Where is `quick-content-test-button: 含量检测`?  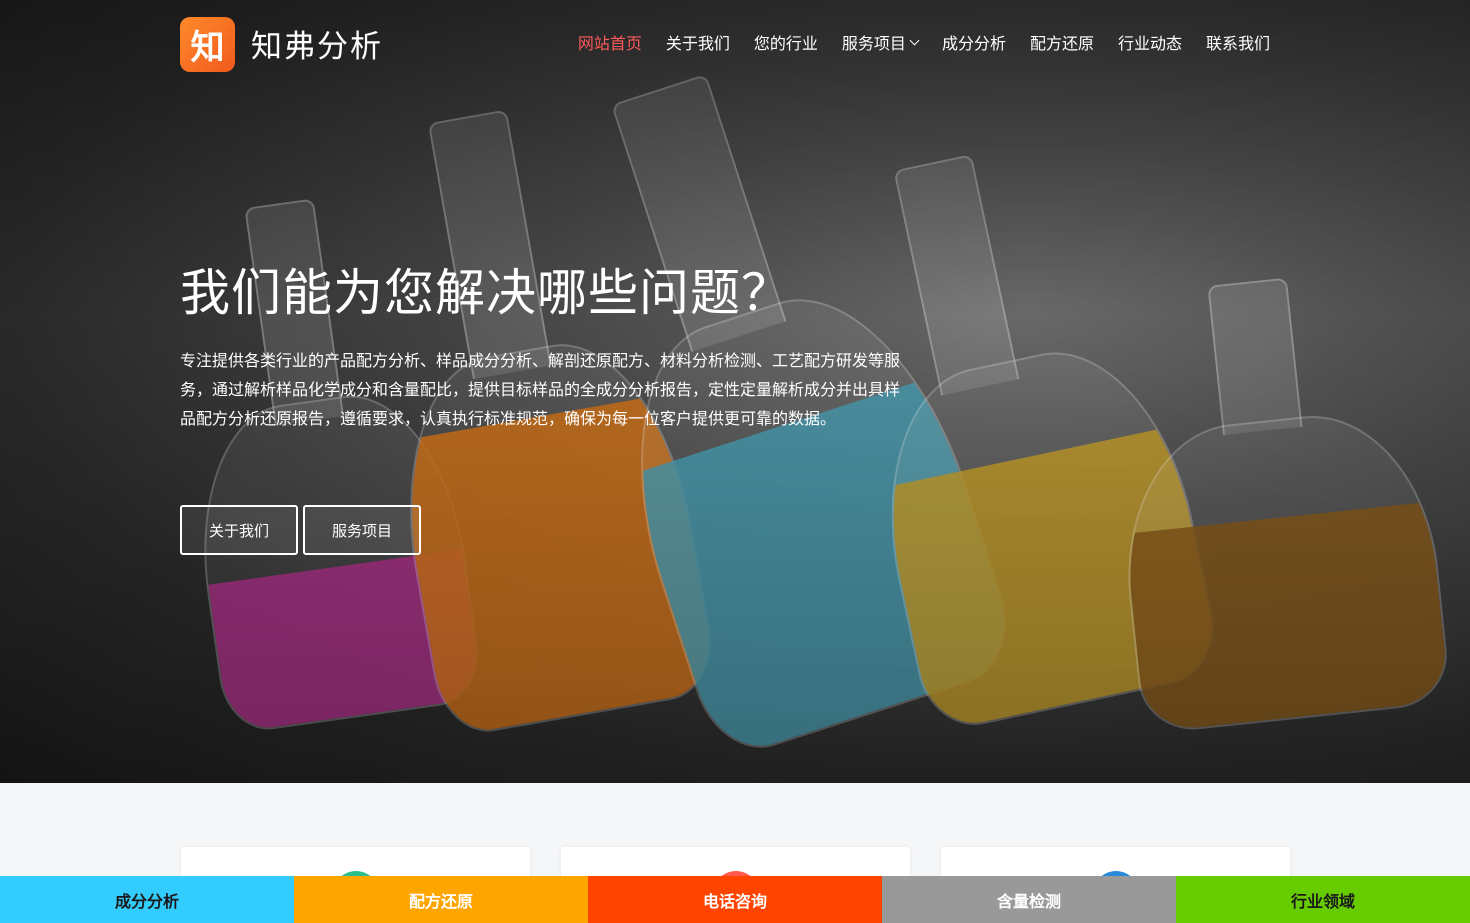
quick-content-test-button: 含量检测 is located at coordinates (1029, 899).